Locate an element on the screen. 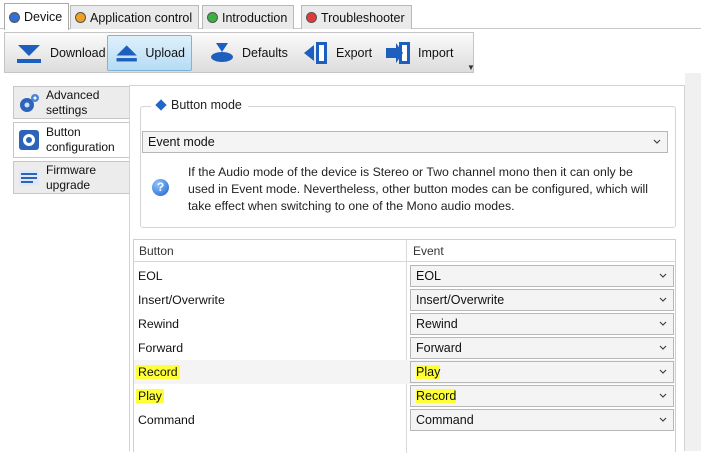  defaults-button: Defaults is located at coordinates (248, 53).